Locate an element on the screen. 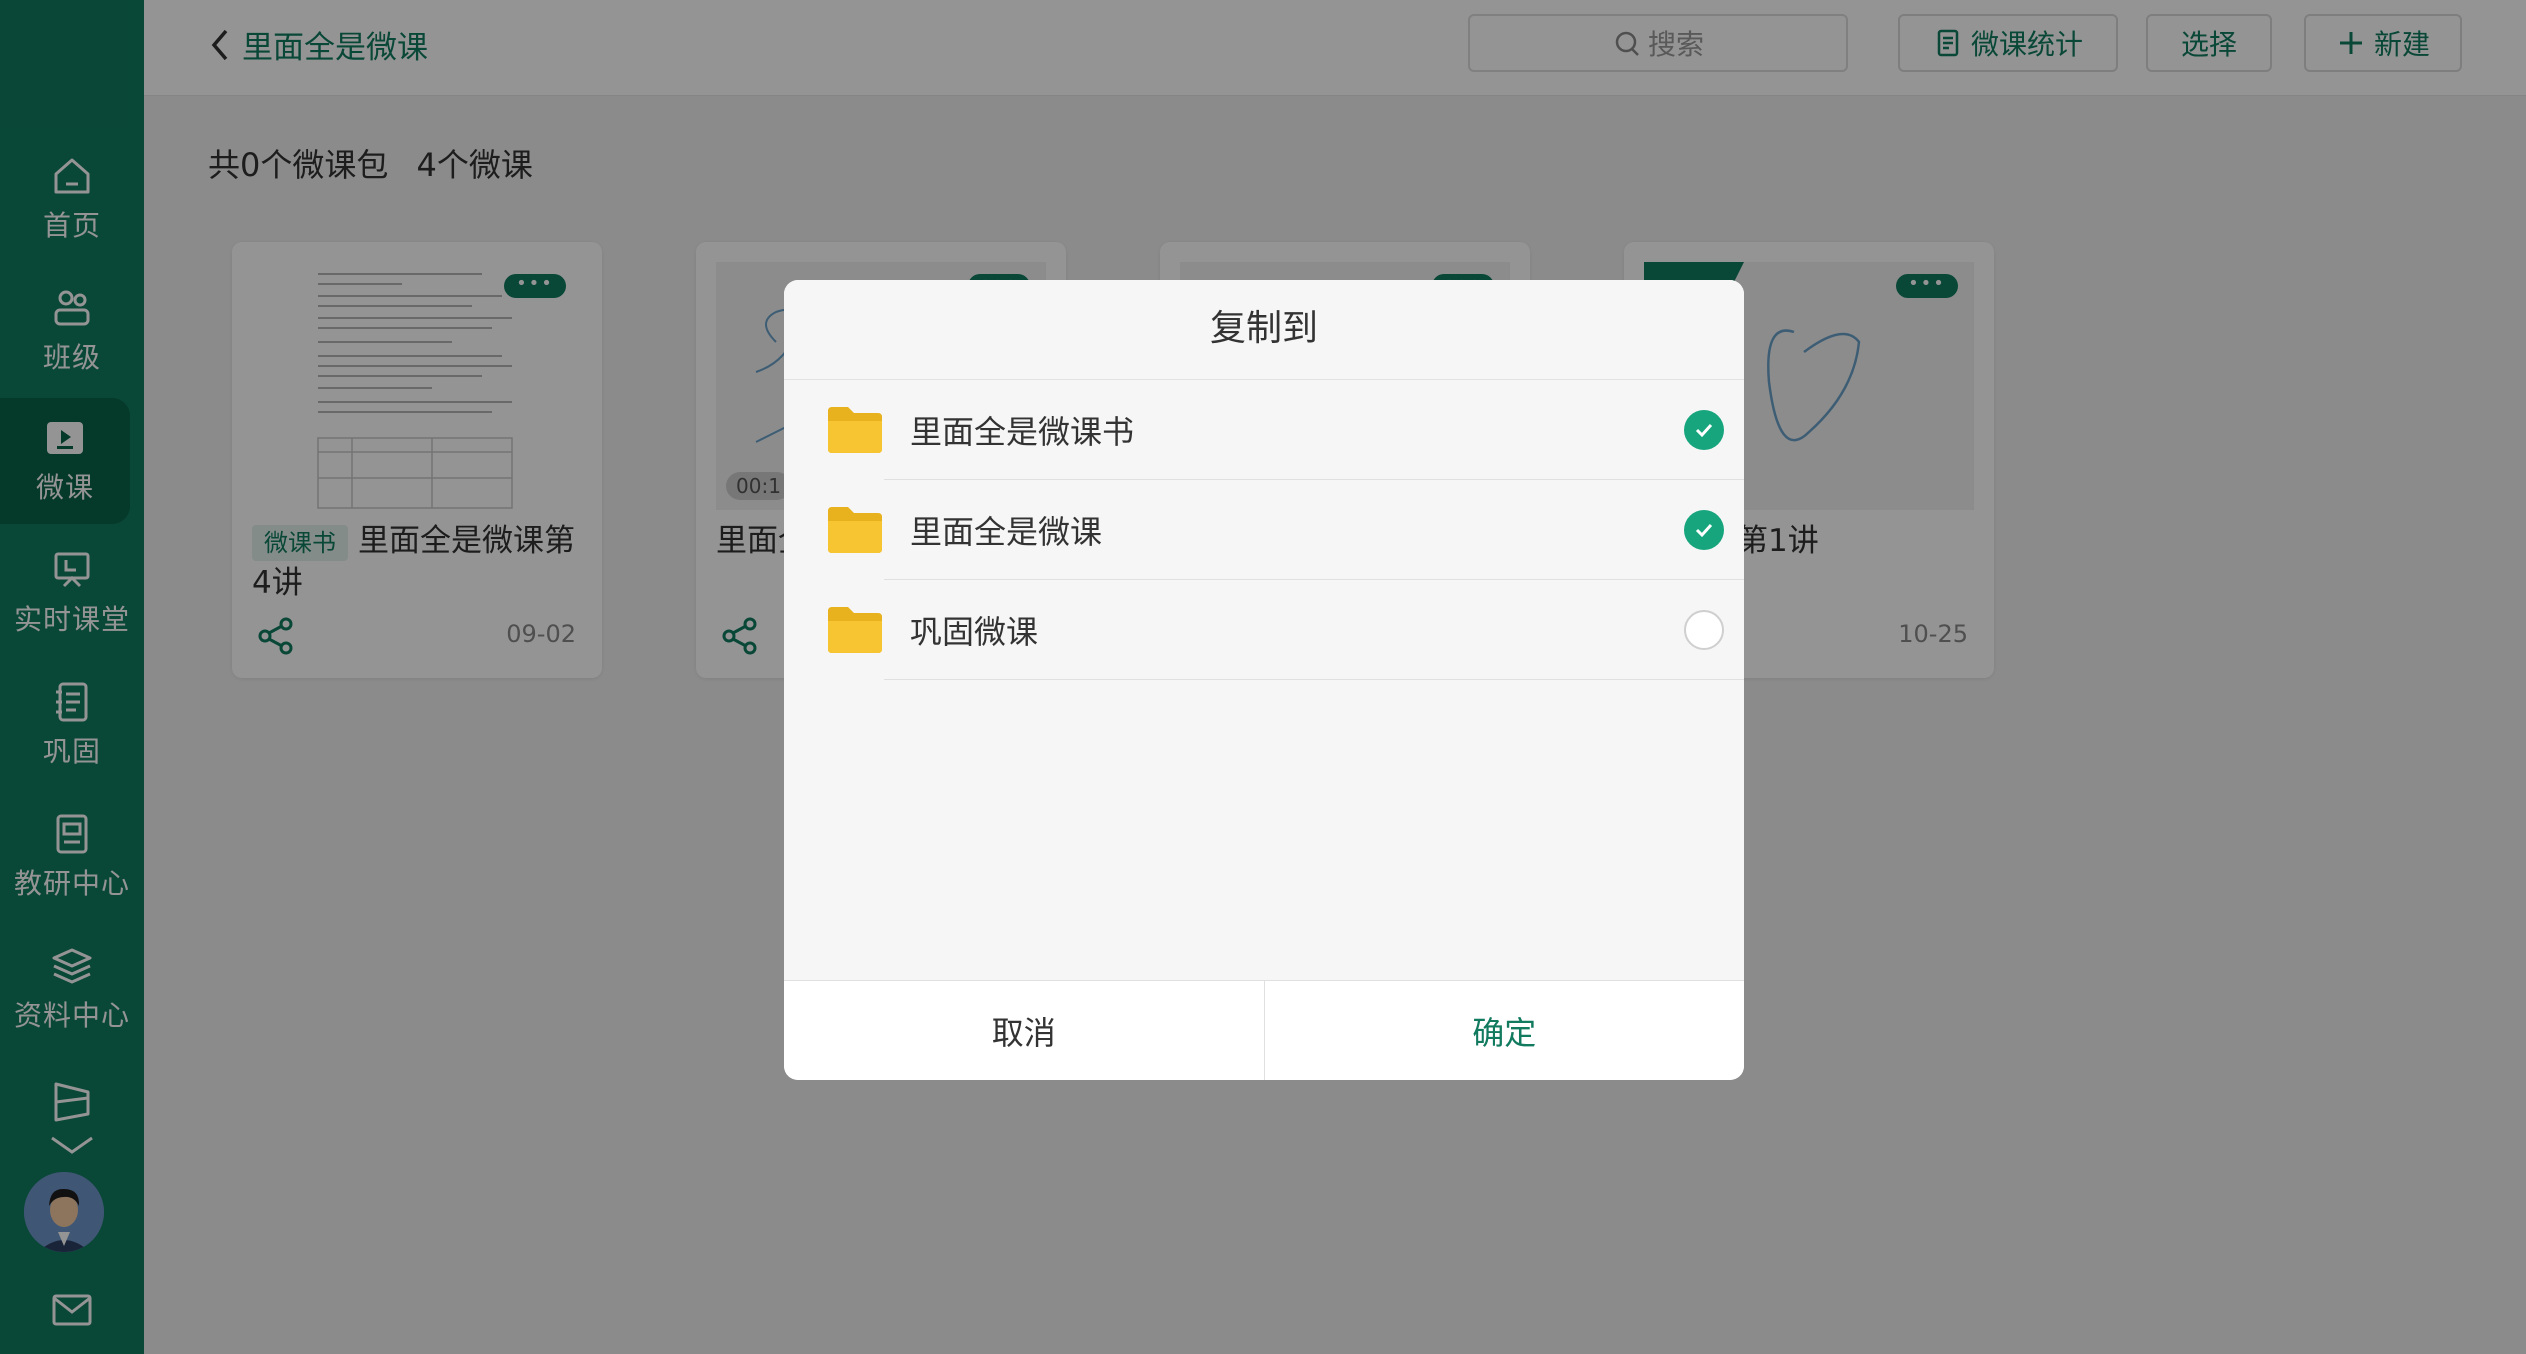 The image size is (2526, 1354). folder-option: 里面全是微课 is located at coordinates (1264, 530).